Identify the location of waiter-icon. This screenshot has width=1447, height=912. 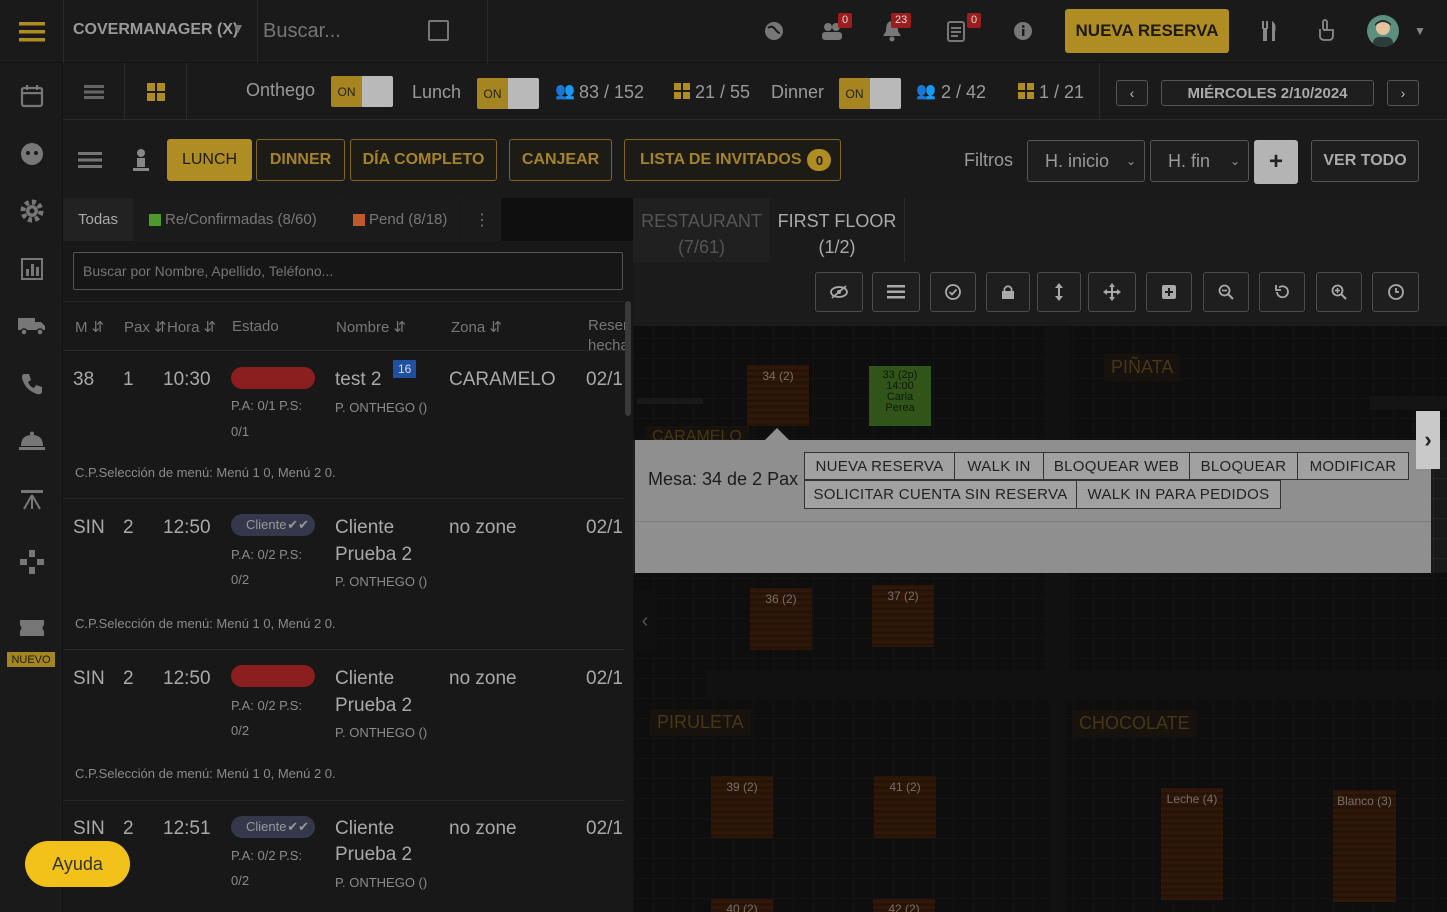
(141, 160).